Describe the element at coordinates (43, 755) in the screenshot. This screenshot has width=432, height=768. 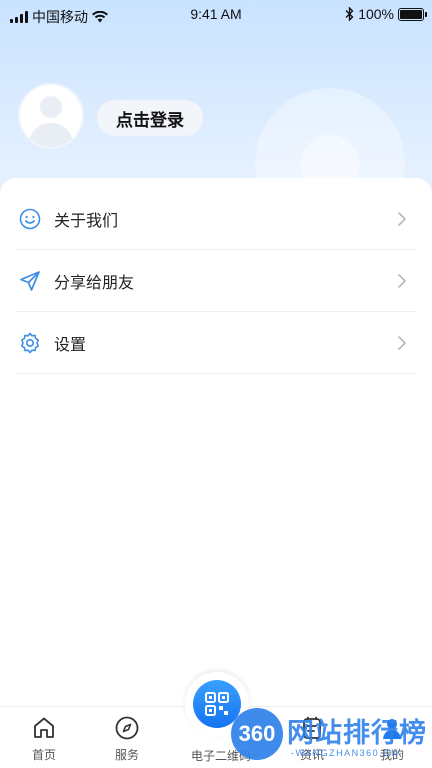
I see `tab-label: 首页` at that location.